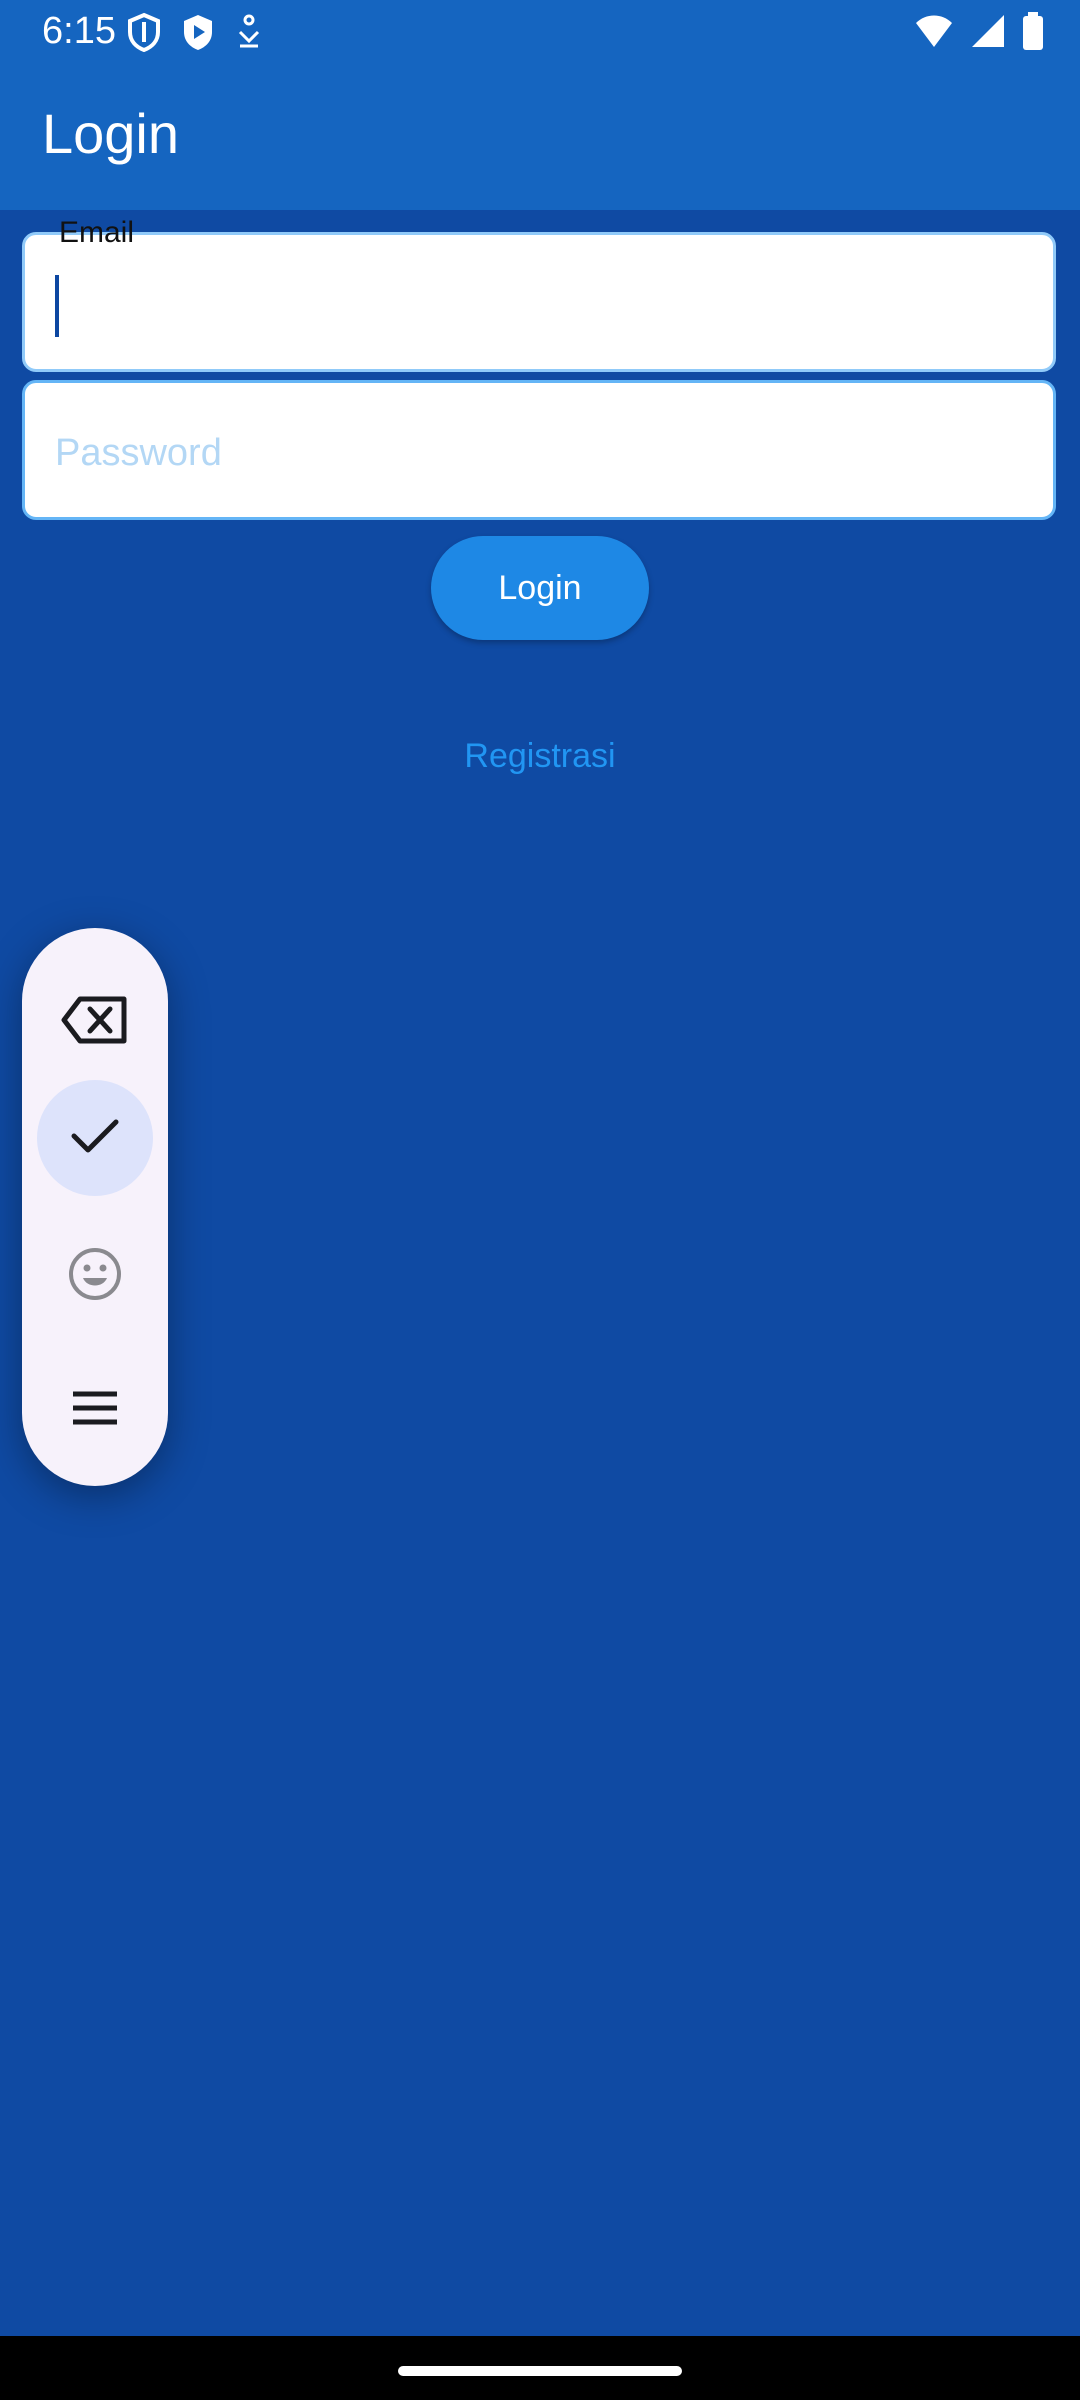 The height and width of the screenshot is (2400, 1080). I want to click on menu-button, so click(95, 1410).